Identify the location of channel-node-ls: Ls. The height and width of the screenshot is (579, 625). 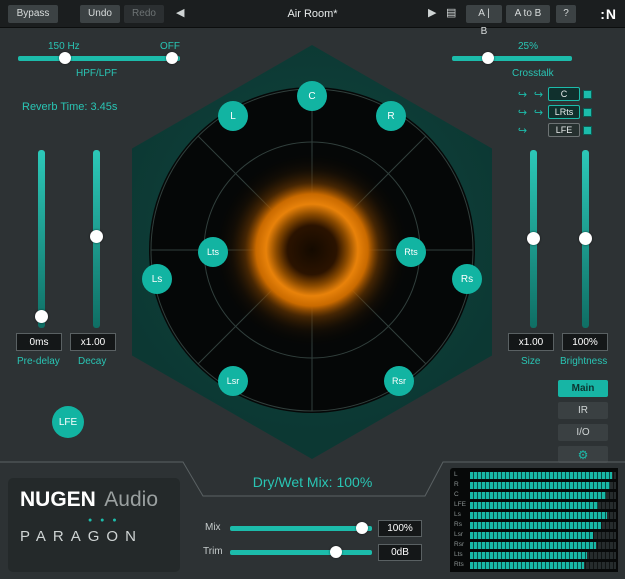
(157, 279).